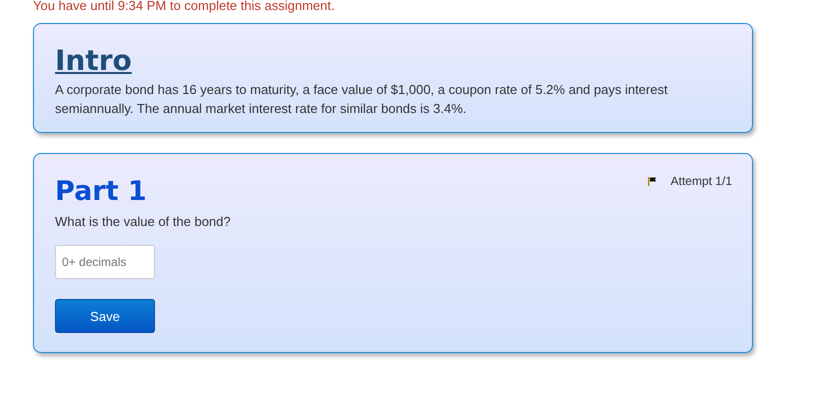  I want to click on flag-icon, so click(652, 181).